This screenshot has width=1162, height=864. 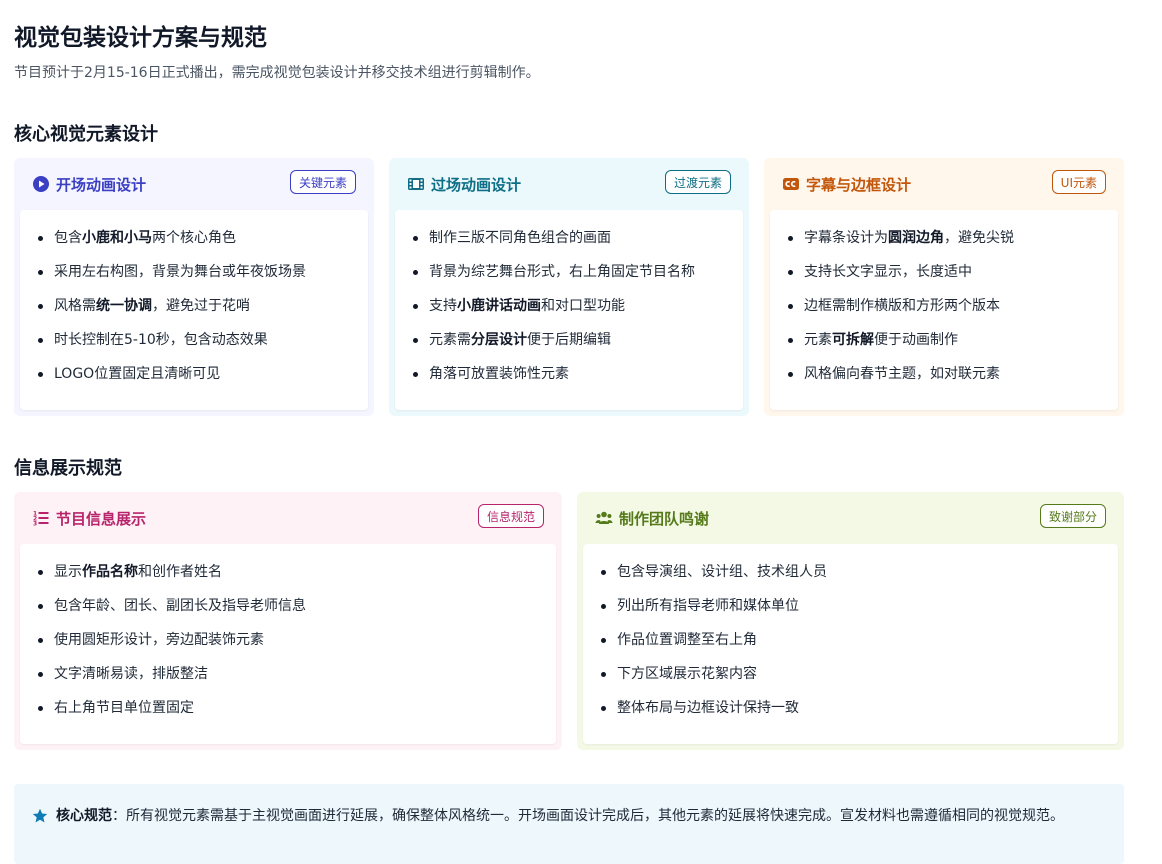 What do you see at coordinates (41, 519) in the screenshot?
I see `list-ordered-icon: 1 2 3` at bounding box center [41, 519].